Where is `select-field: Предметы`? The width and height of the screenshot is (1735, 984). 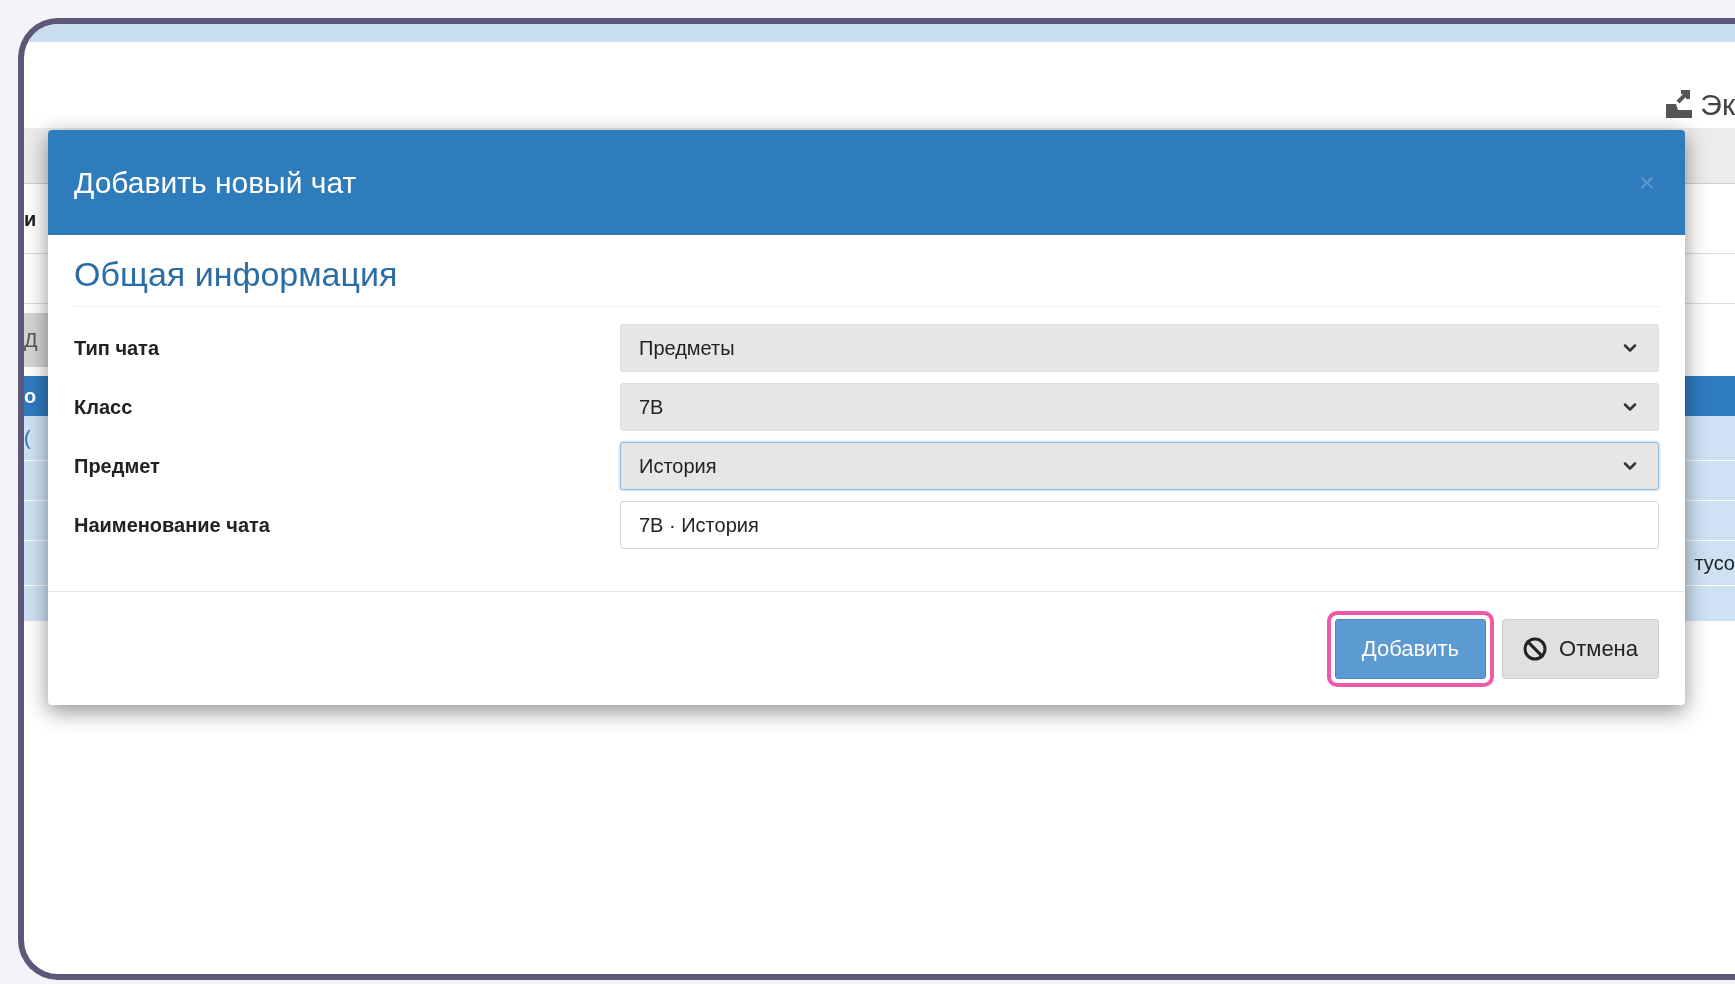 select-field: Предметы is located at coordinates (1139, 347).